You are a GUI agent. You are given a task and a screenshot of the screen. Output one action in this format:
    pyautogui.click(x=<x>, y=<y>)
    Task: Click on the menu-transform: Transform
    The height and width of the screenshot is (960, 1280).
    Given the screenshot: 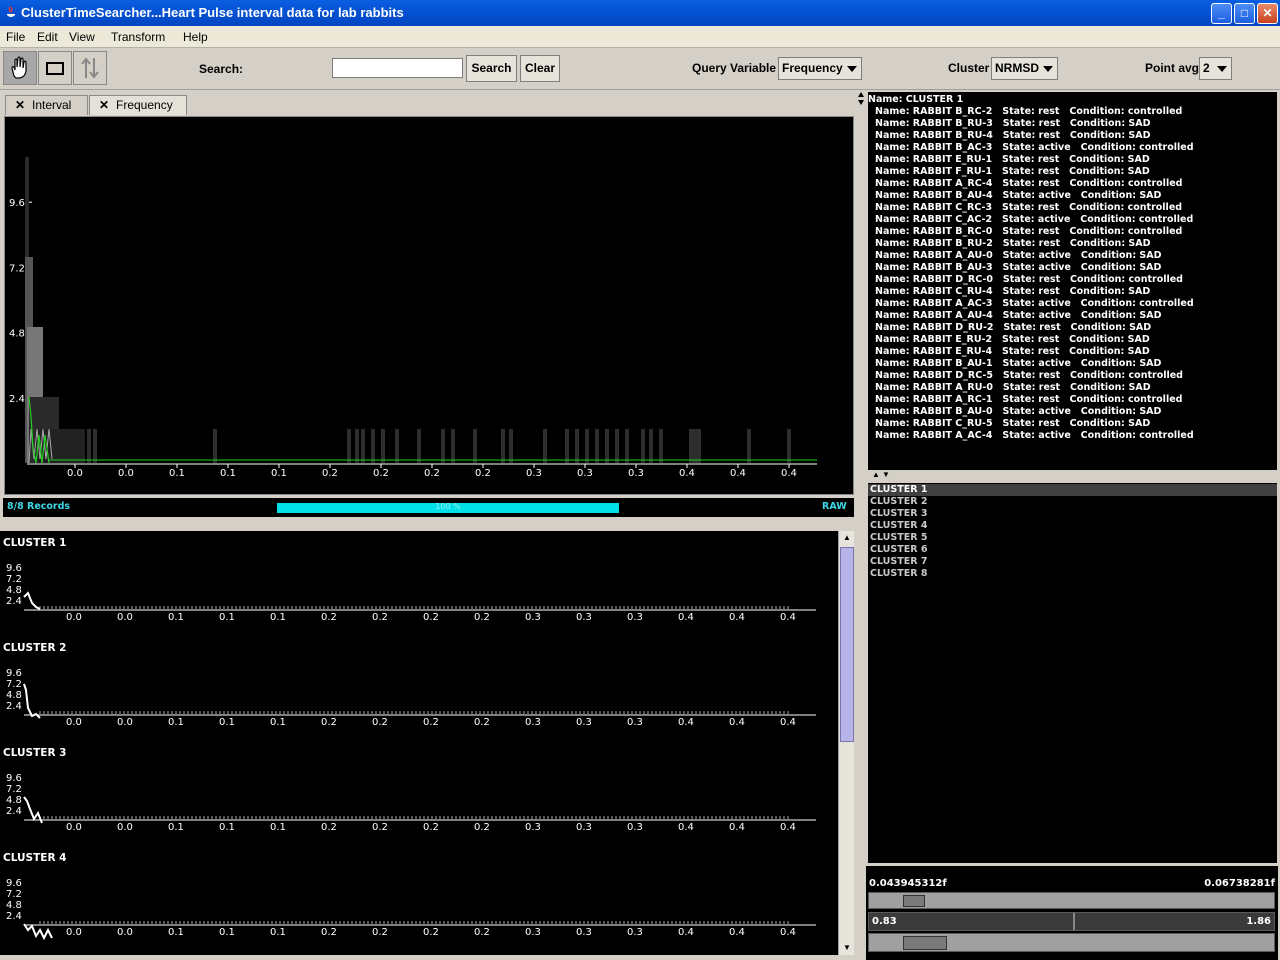 What is the action you would take?
    pyautogui.click(x=138, y=37)
    